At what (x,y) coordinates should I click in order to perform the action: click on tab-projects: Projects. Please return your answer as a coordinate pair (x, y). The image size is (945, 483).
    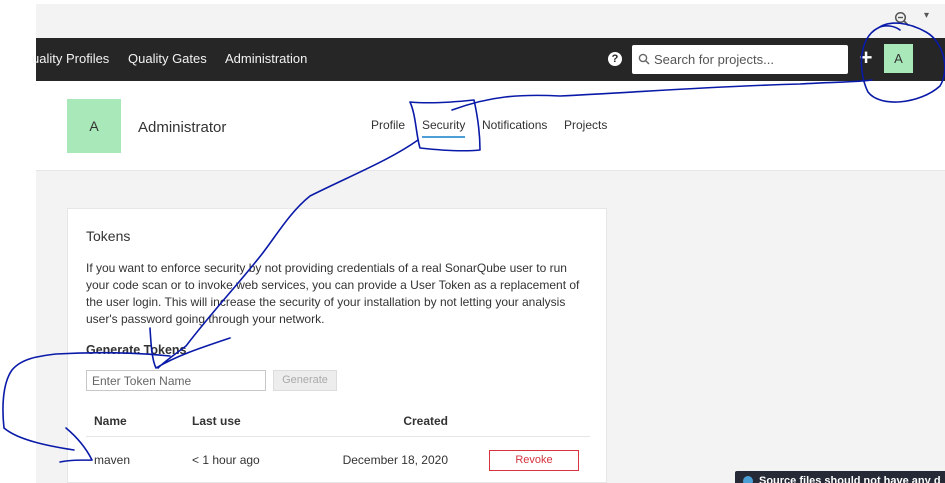
    Looking at the image, I should click on (585, 125).